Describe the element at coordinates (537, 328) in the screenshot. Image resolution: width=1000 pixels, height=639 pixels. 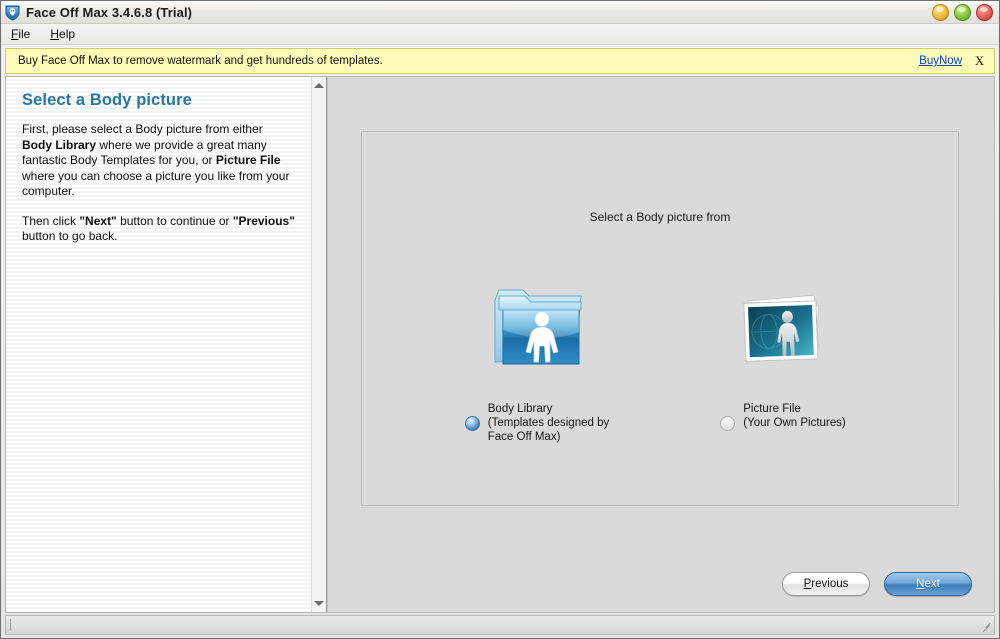
I see `blue-folder-person-icon` at that location.